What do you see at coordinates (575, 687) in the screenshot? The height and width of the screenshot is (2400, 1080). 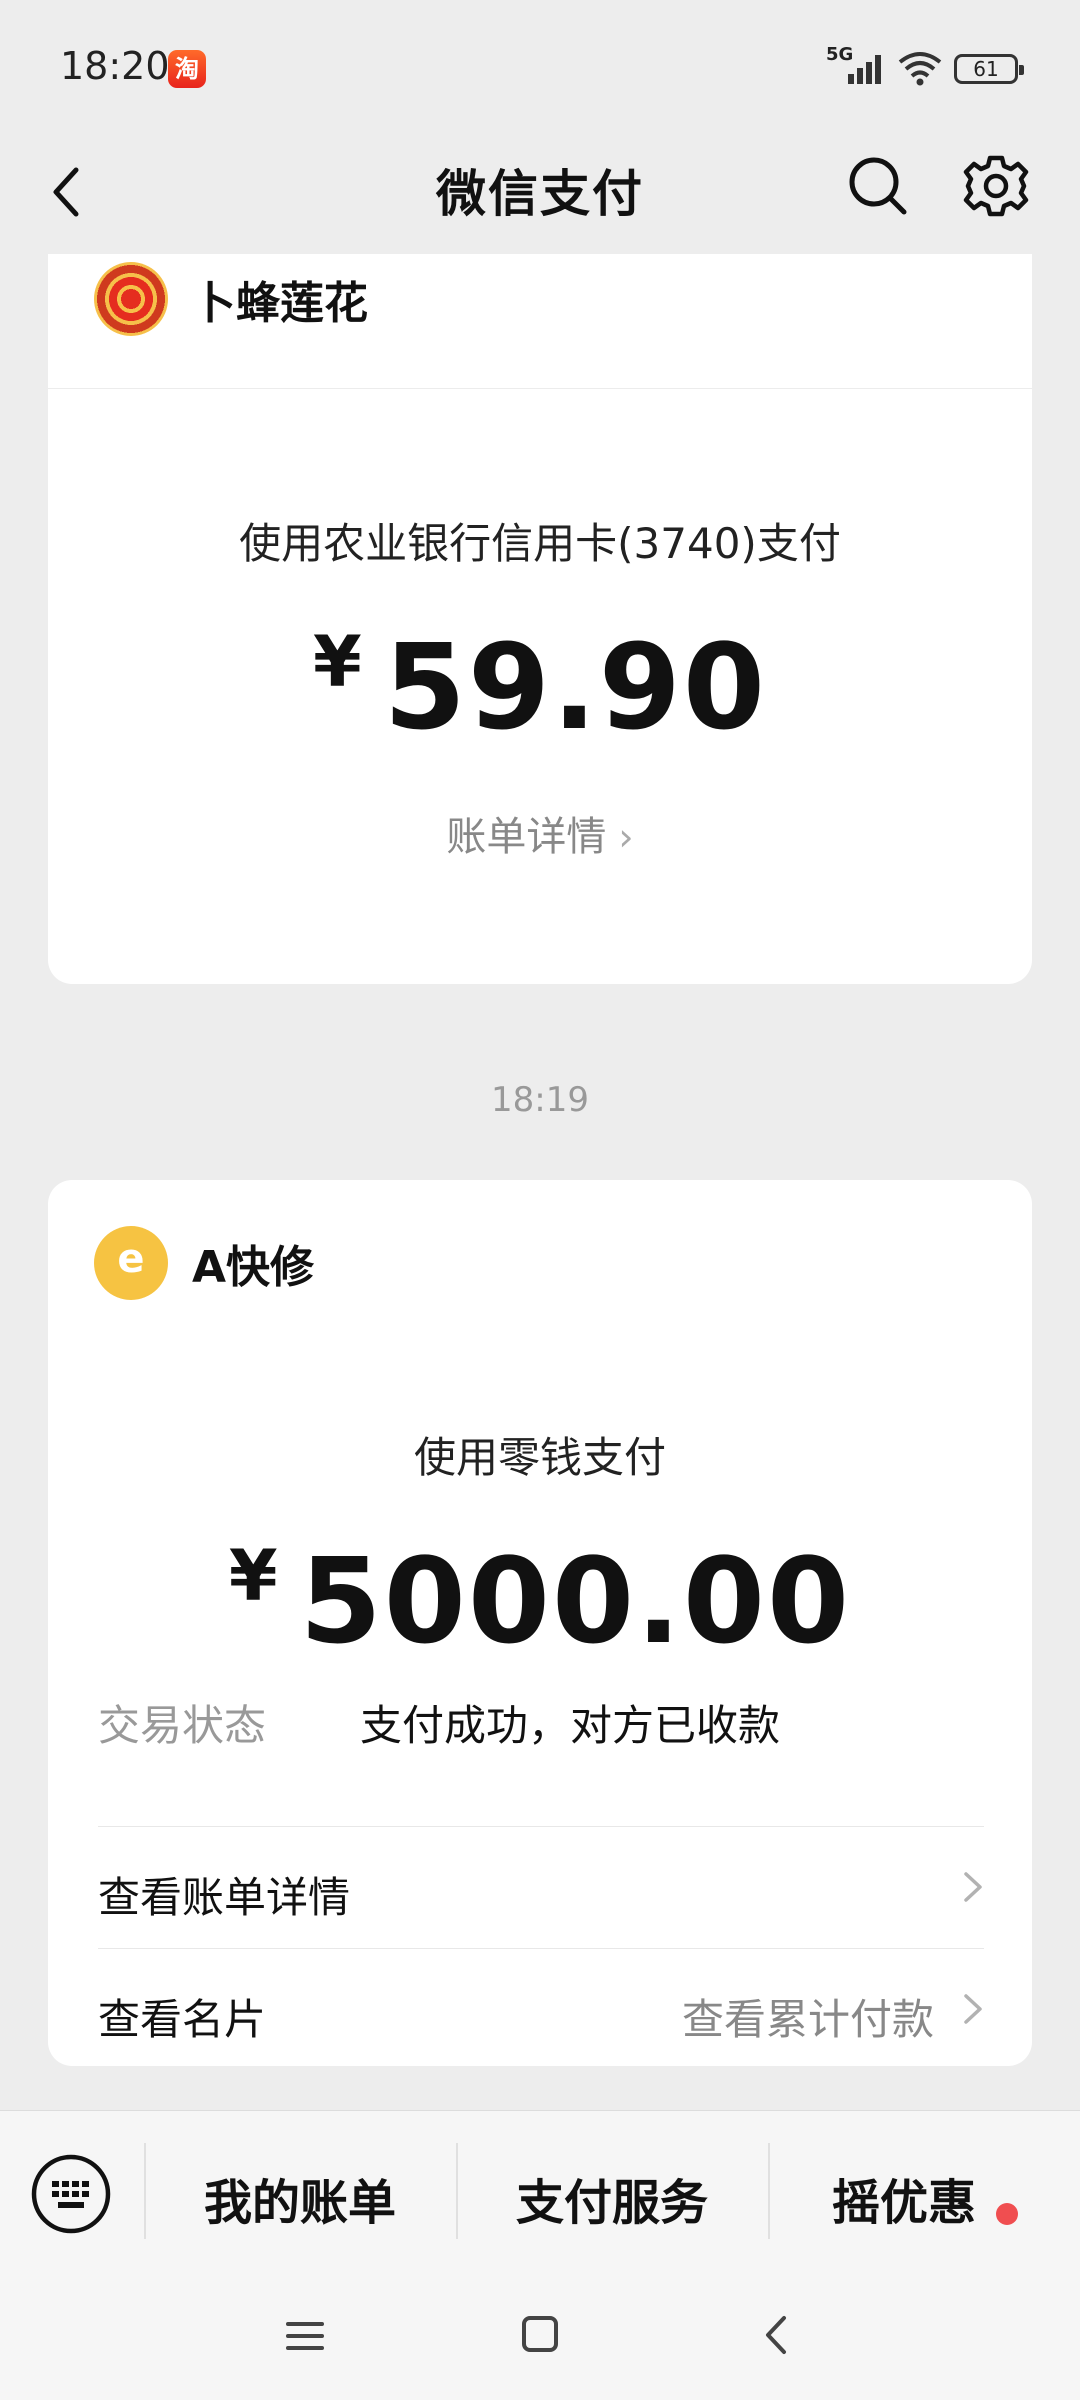 I see `amount-value: 59.90` at bounding box center [575, 687].